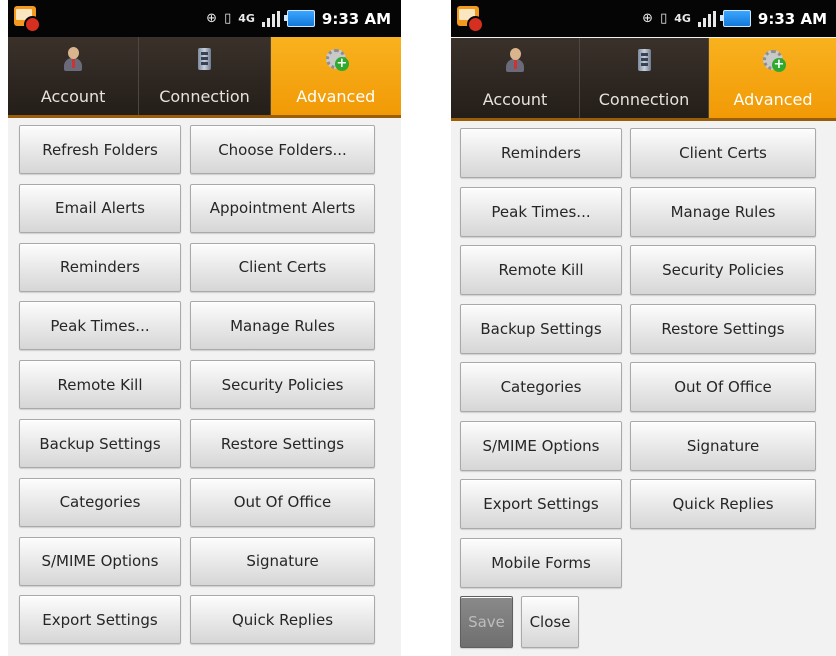 Image resolution: width=836 pixels, height=656 pixels. I want to click on email-alerts-button: Email Alerts, so click(100, 208).